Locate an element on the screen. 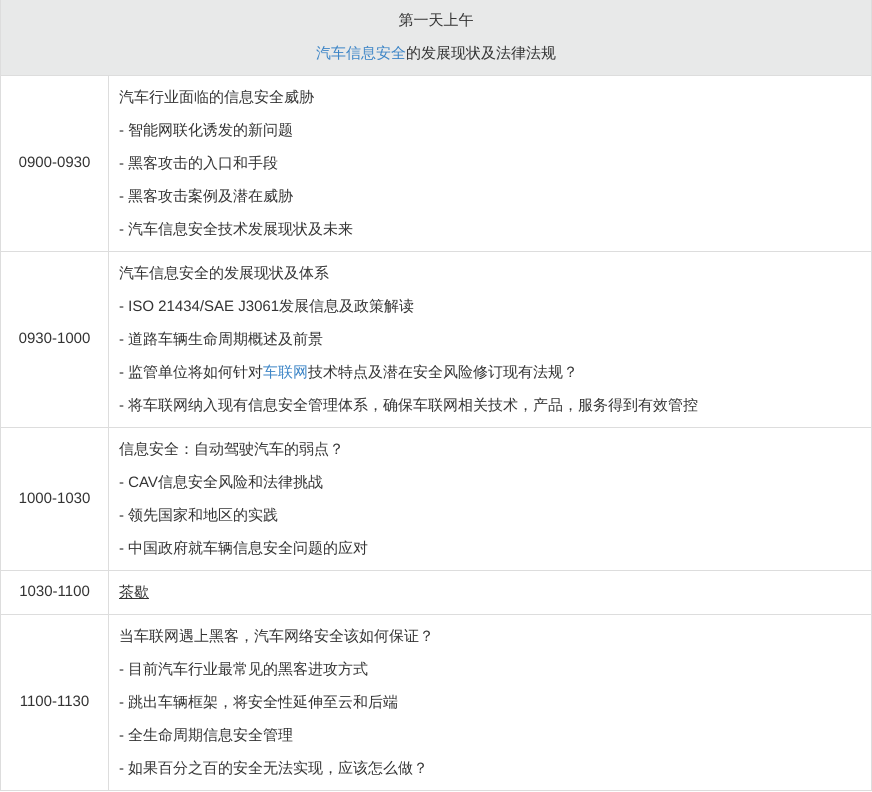  time-slot: 1100-1130 is located at coordinates (55, 702).